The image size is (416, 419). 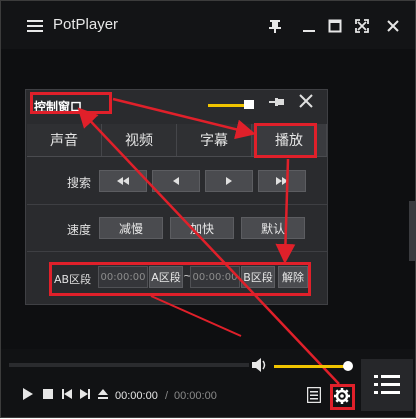 What do you see at coordinates (103, 395) in the screenshot?
I see `eject-icon` at bounding box center [103, 395].